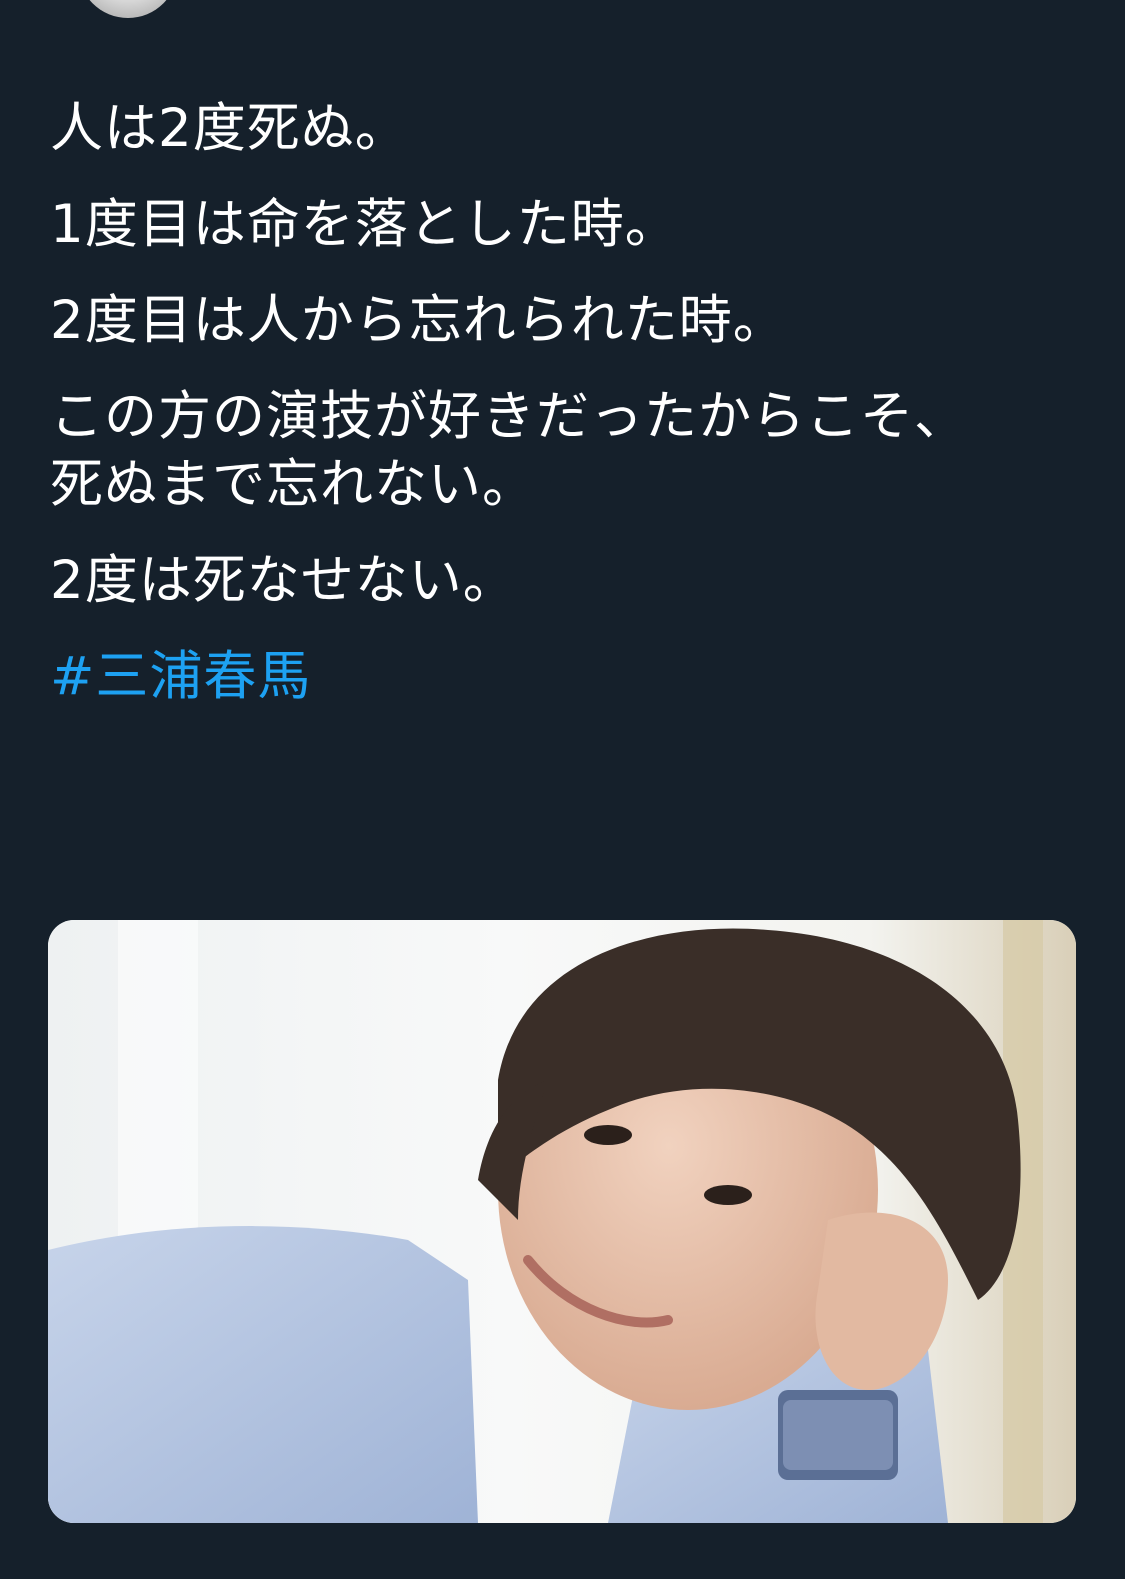 The width and height of the screenshot is (1125, 1579). I want to click on tweet-paragraph-5: 2度は死なせない。, so click(283, 580).